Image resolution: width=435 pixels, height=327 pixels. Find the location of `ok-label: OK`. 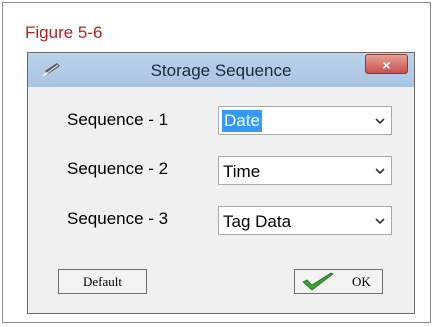

ok-label: OK is located at coordinates (361, 281).